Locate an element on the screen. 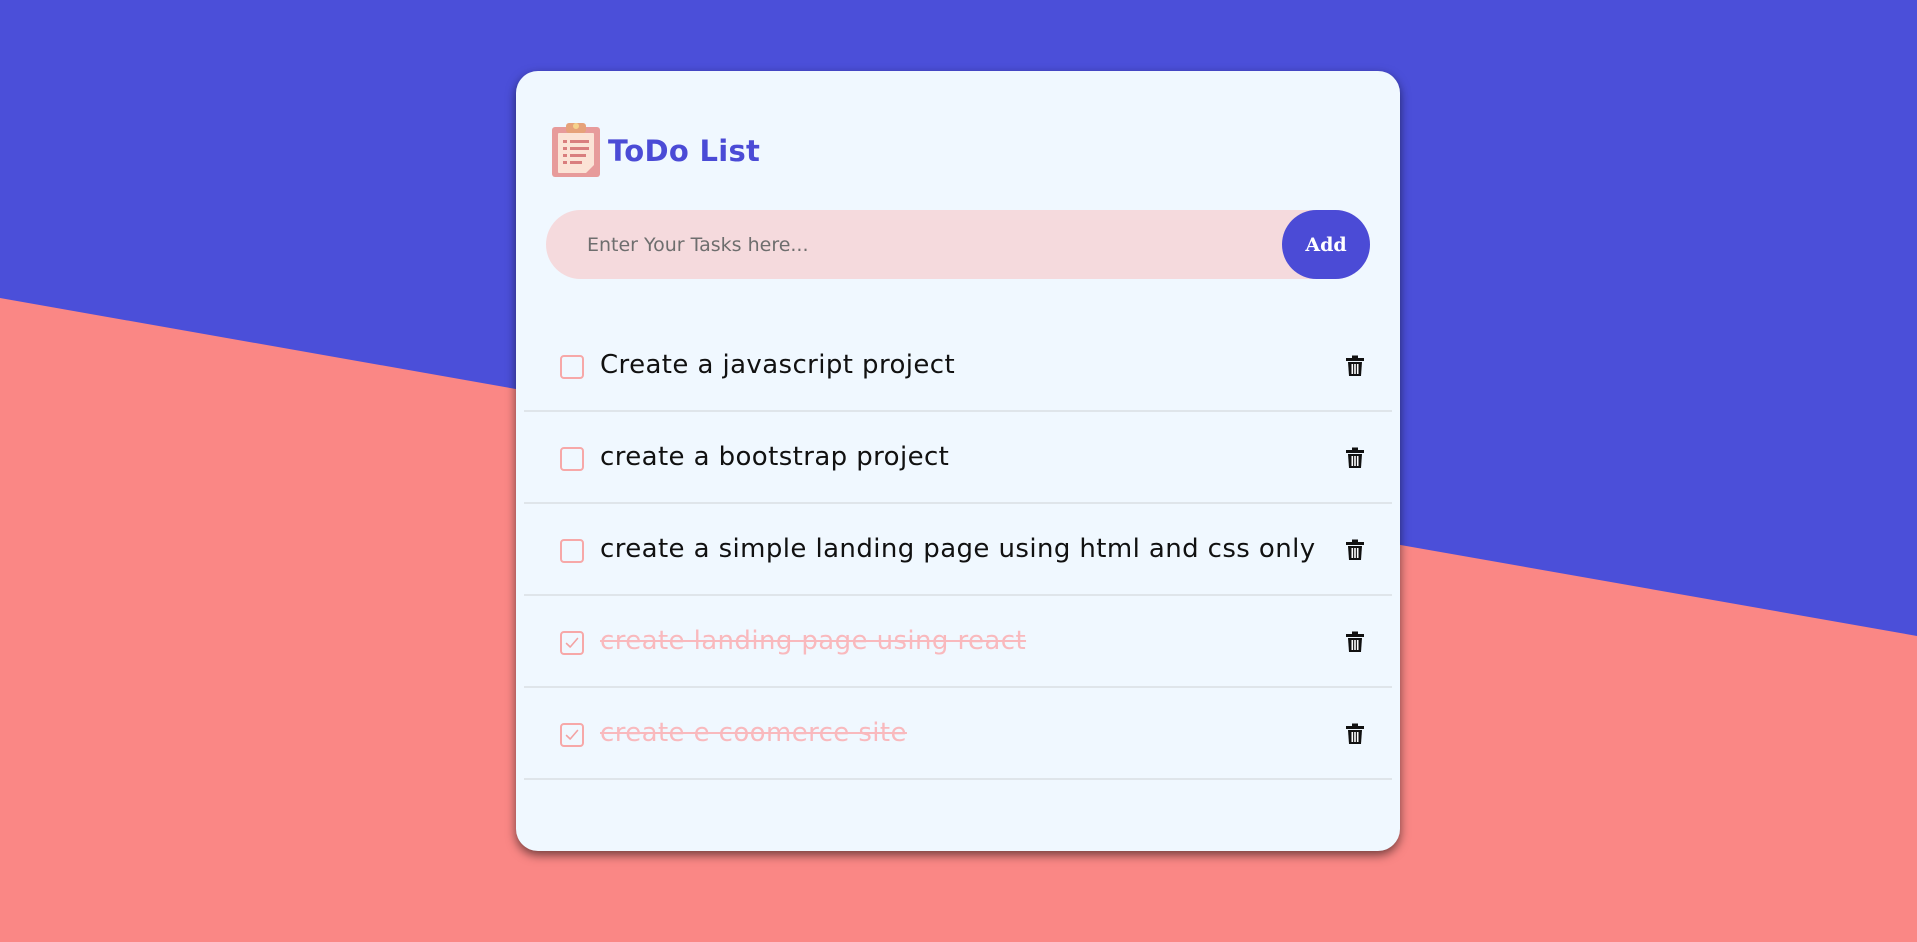  app-title: ToDo List is located at coordinates (684, 151).